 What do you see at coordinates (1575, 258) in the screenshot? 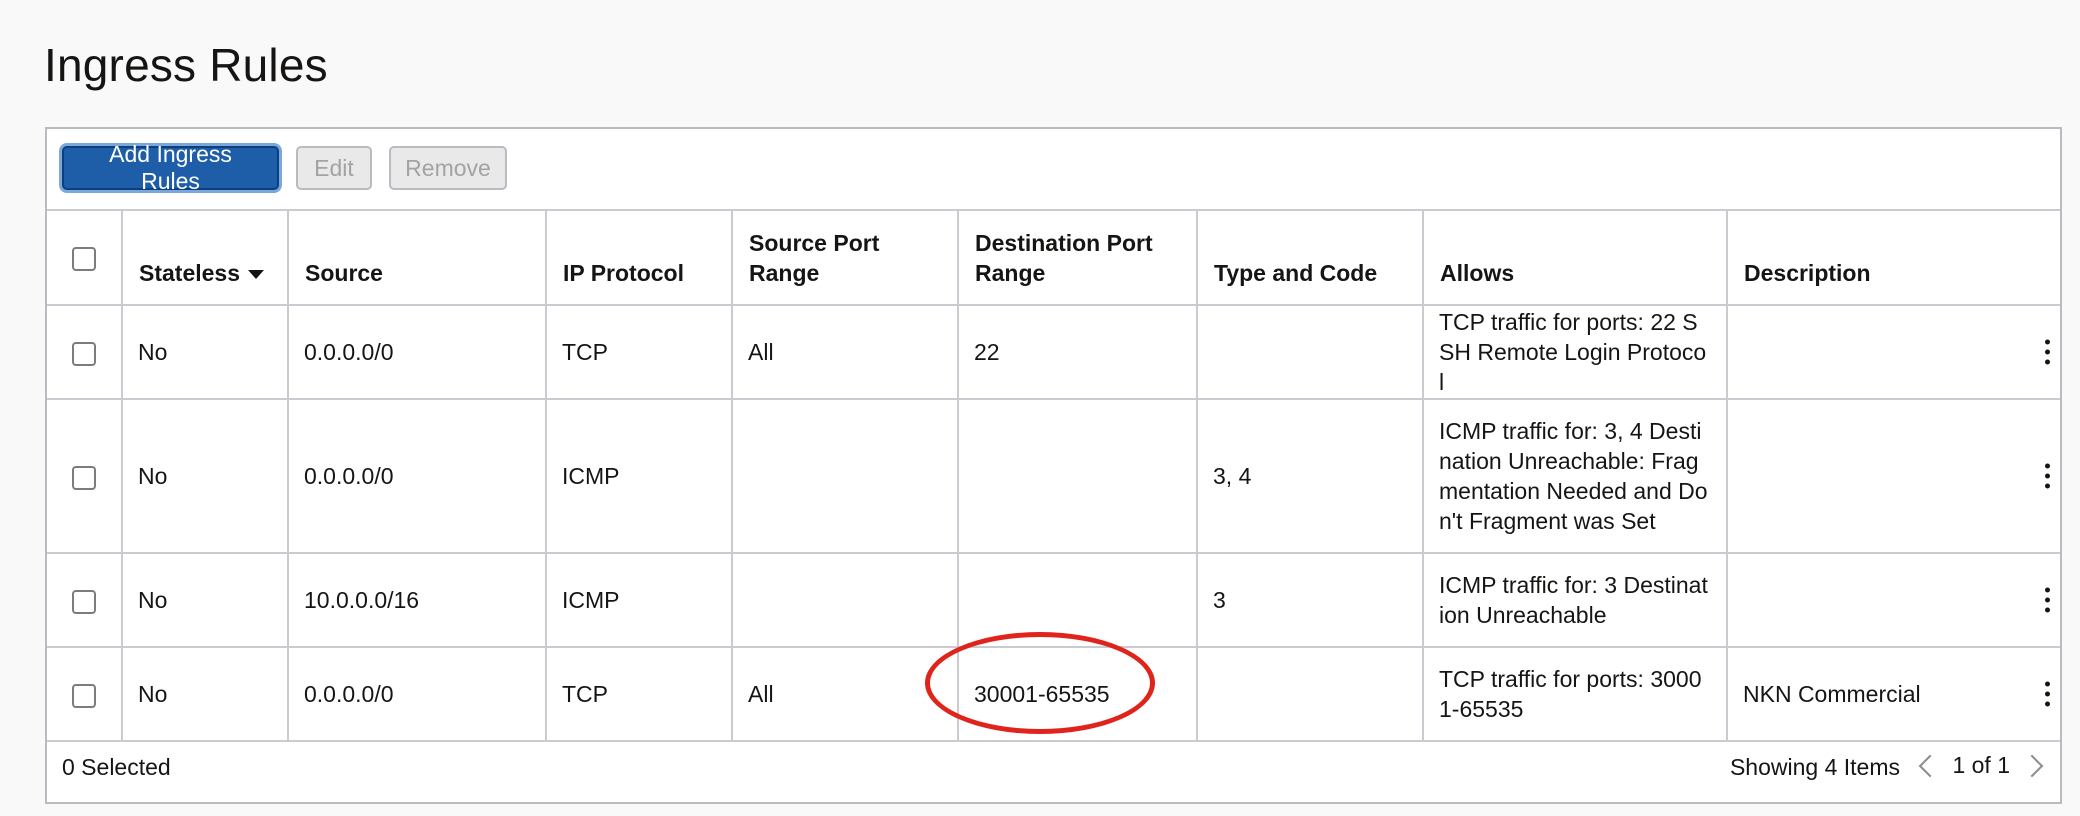
I see `header-allows: Allows` at bounding box center [1575, 258].